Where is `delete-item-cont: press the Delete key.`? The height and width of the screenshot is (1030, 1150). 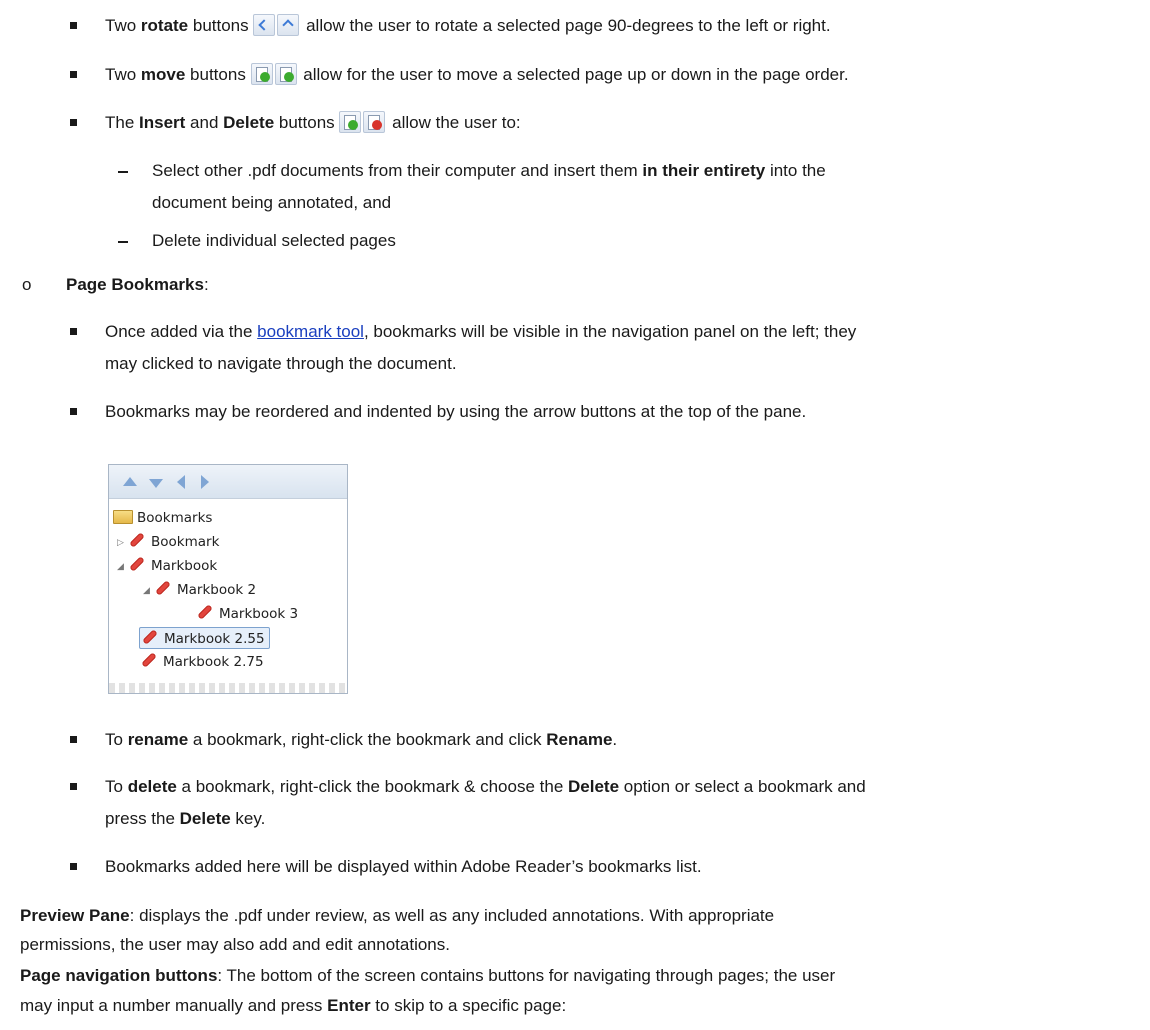 delete-item-cont: press the Delete key. is located at coordinates (185, 819).